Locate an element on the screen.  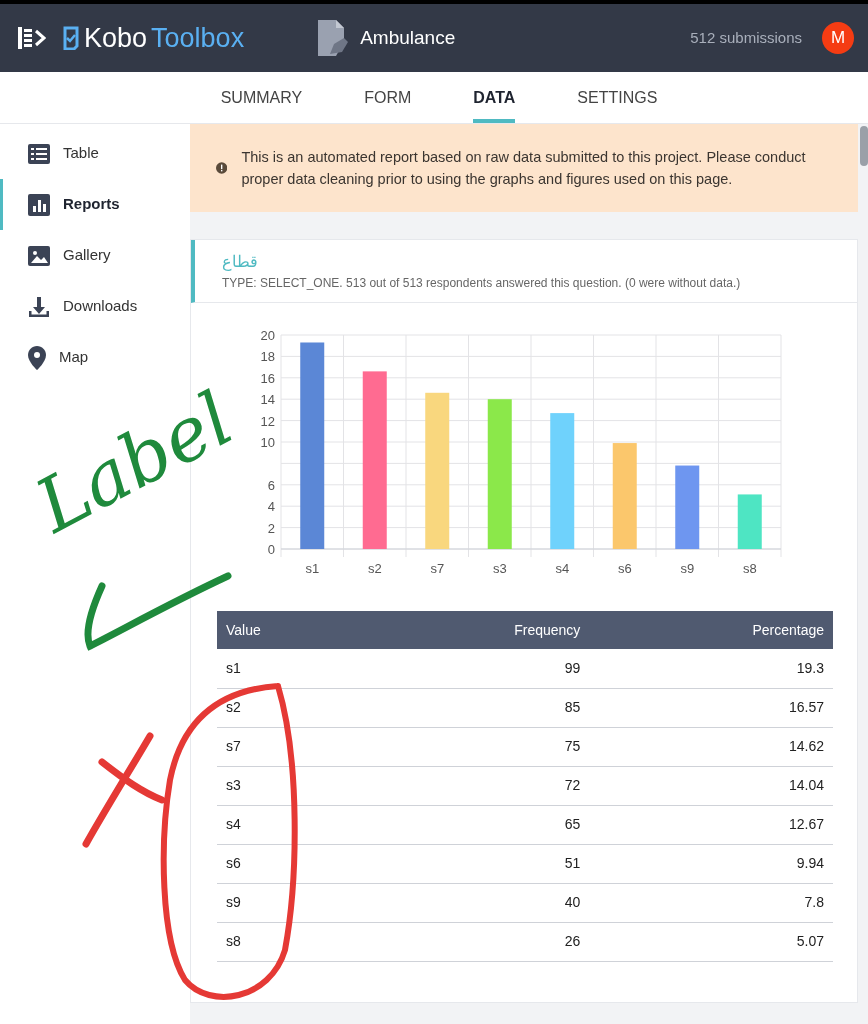
table-cell: 16.57 is located at coordinates (711, 707).